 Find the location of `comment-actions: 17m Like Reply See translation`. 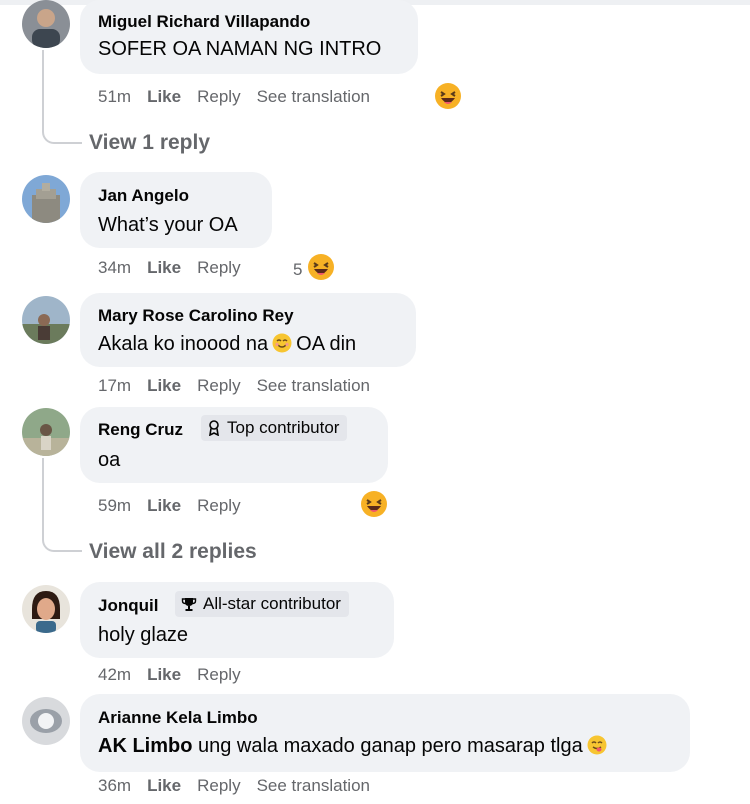

comment-actions: 17m Like Reply See translation is located at coordinates (242, 386).